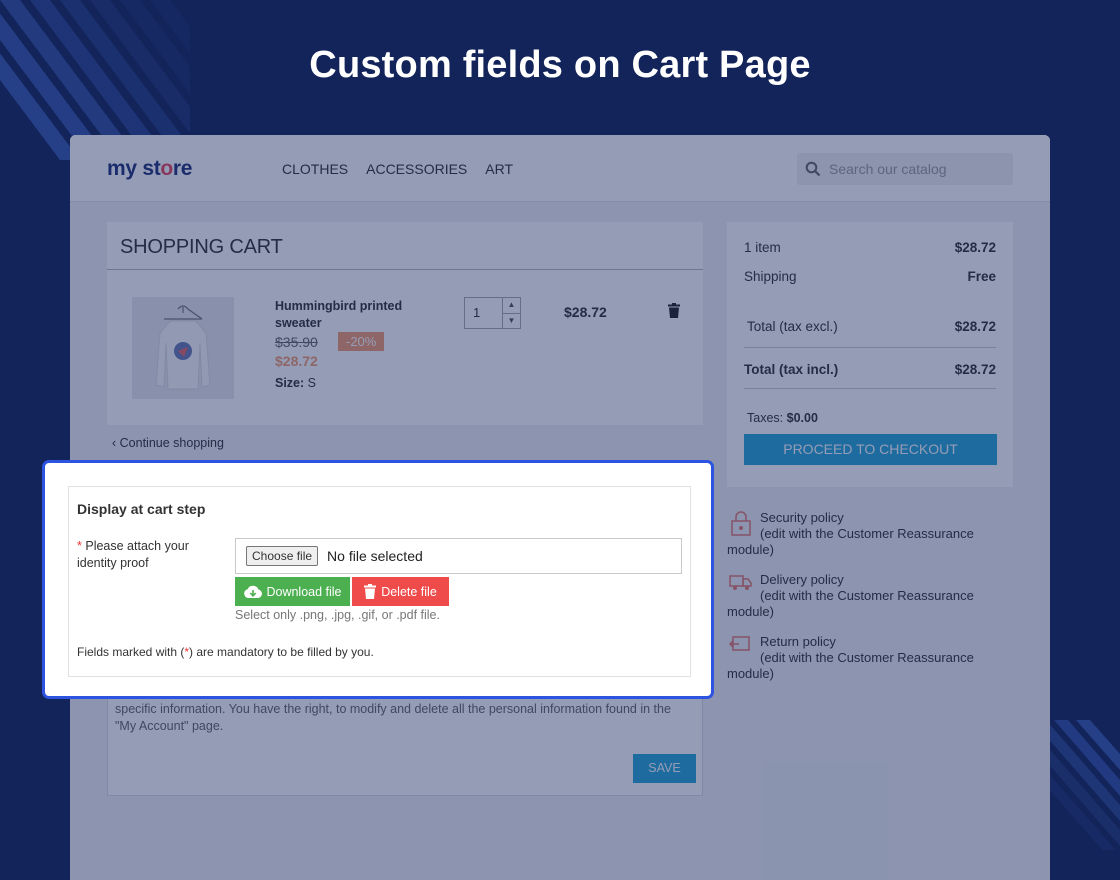  Describe the element at coordinates (560, 65) in the screenshot. I see `banner-title: Custom fields on Cart Page` at that location.